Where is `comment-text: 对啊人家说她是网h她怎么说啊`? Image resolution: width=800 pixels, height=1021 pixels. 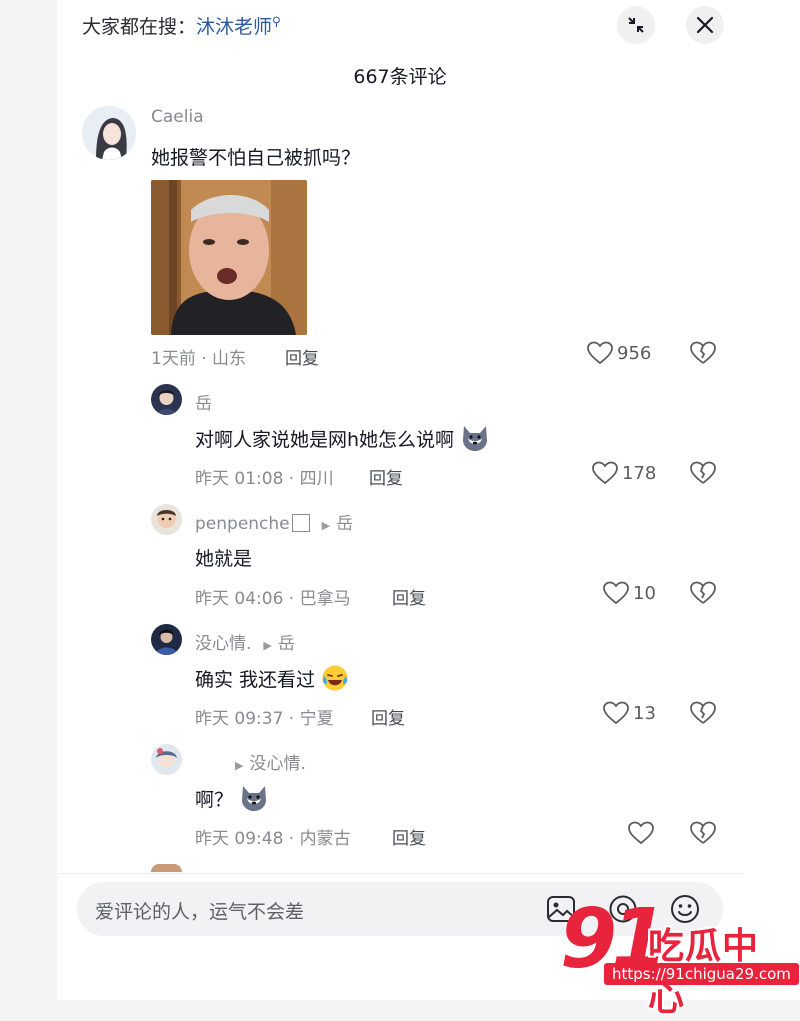
comment-text: 对啊人家说她是网h她怎么说啊 is located at coordinates (342, 438).